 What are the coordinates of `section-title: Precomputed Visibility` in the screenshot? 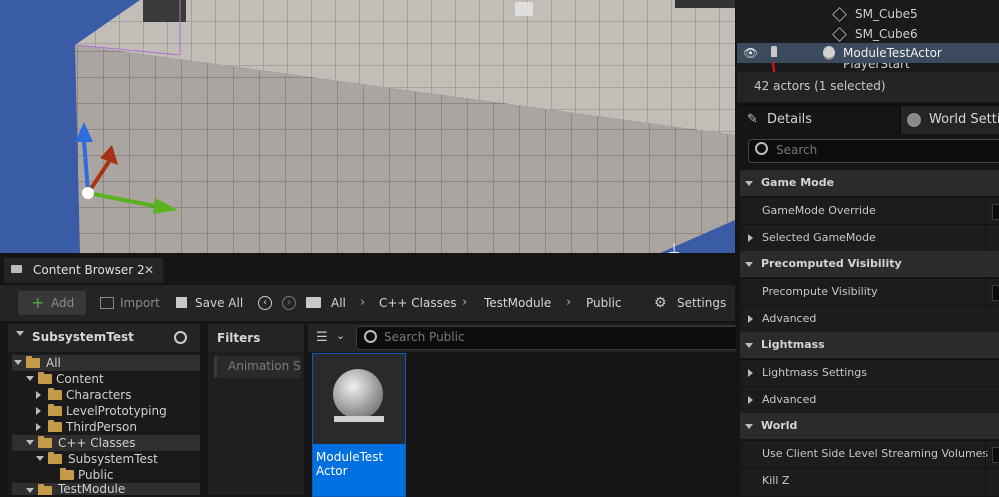 It's located at (831, 263).